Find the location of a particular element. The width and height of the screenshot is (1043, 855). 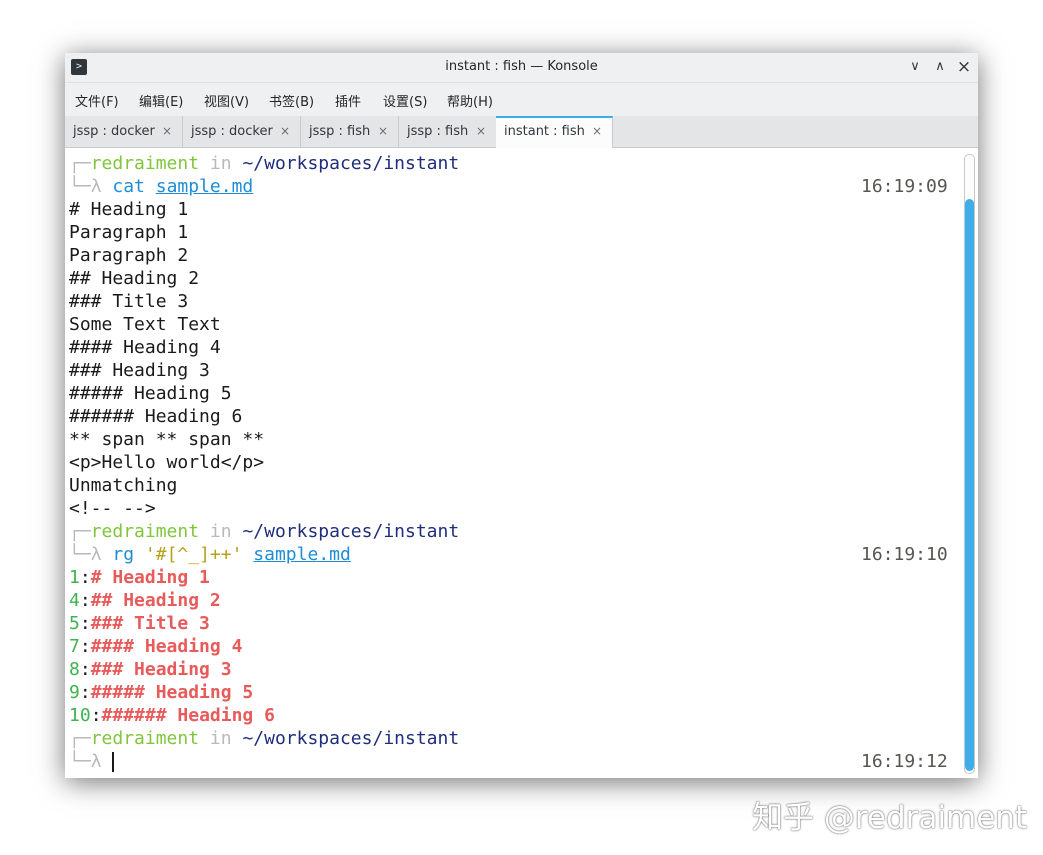

command-line: └─λ is located at coordinates (92, 761).